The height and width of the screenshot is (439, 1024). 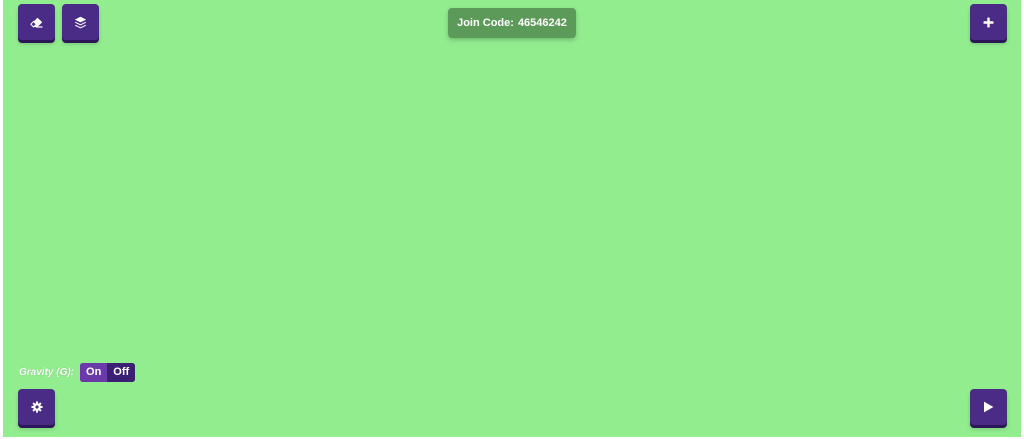 What do you see at coordinates (542, 23) in the screenshot?
I see `join-code-value: 46546242` at bounding box center [542, 23].